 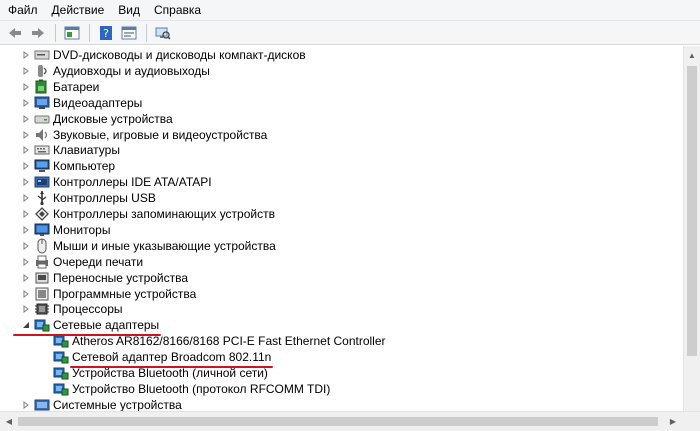 I want to click on toolbar: ?, so click(x=350, y=33).